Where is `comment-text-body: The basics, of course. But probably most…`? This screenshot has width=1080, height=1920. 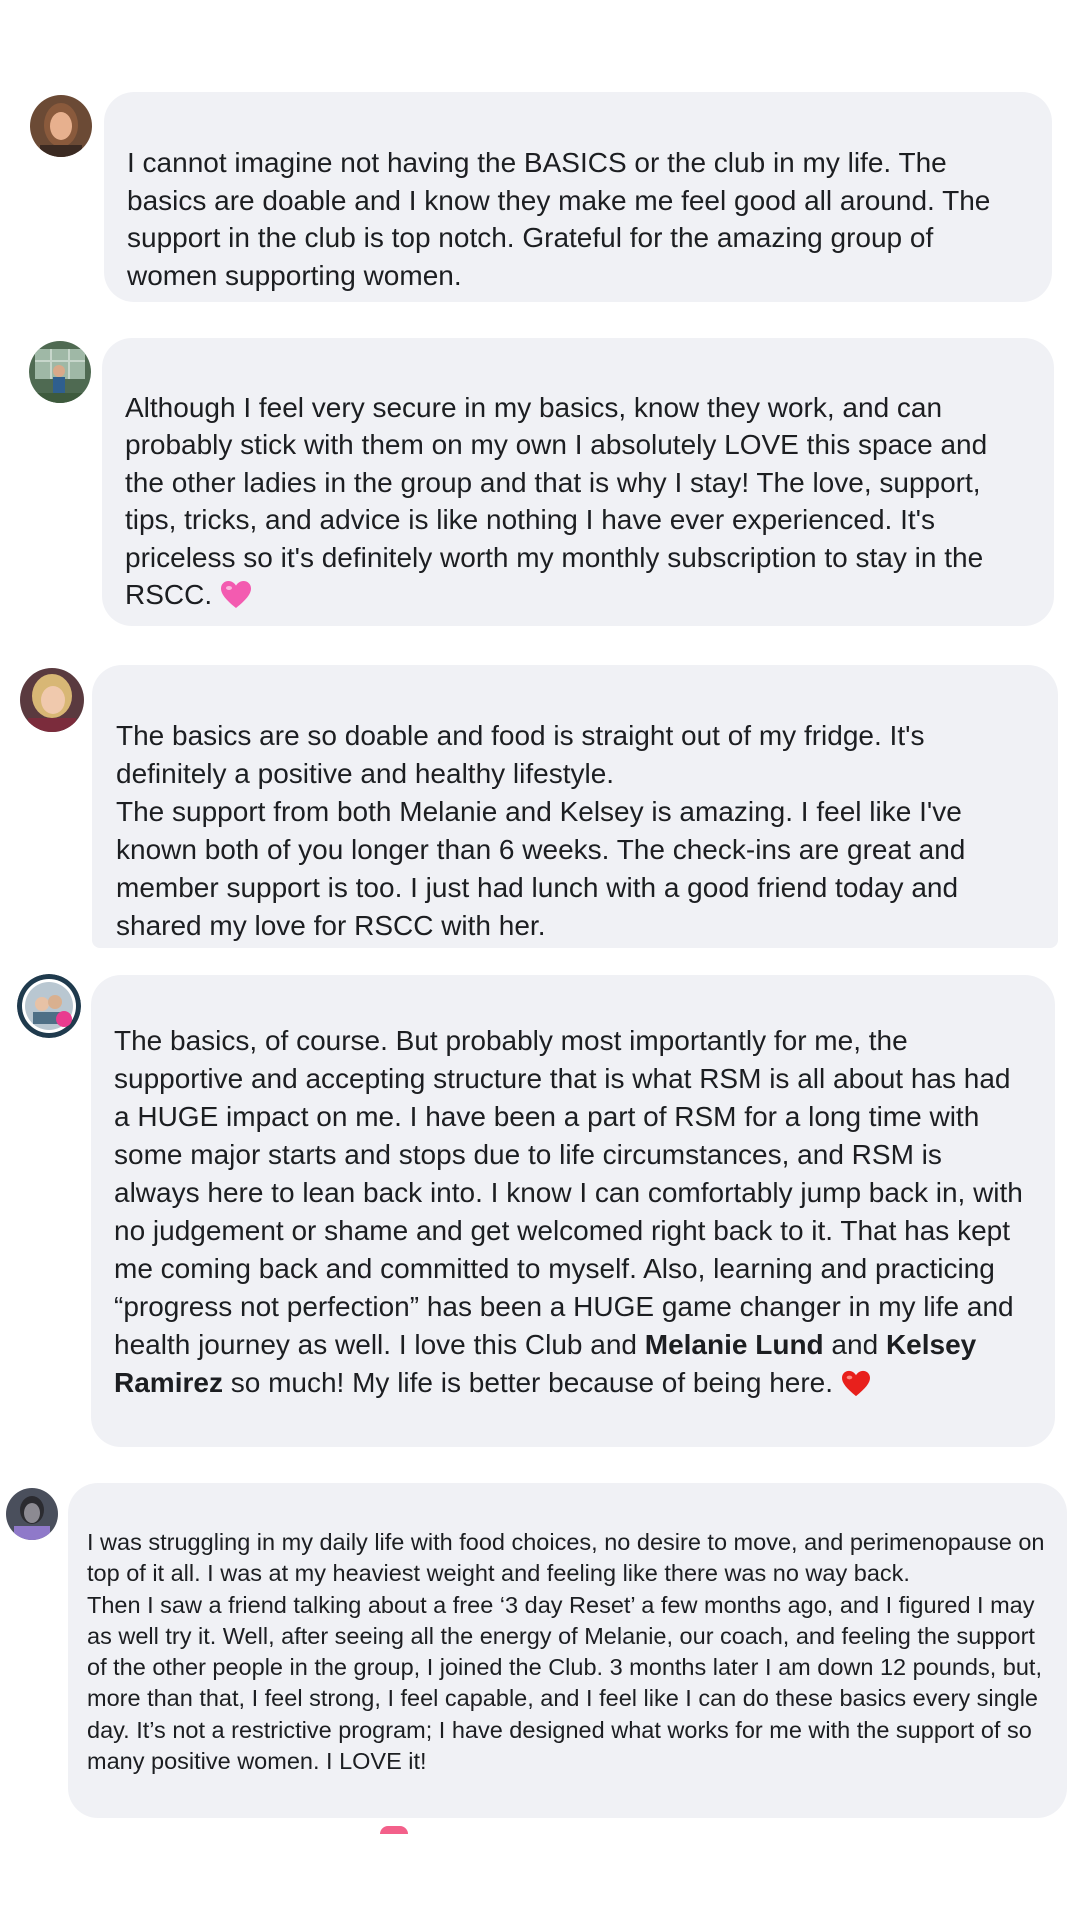
comment-text-body: The basics, of course. But probably most… is located at coordinates (568, 1192).